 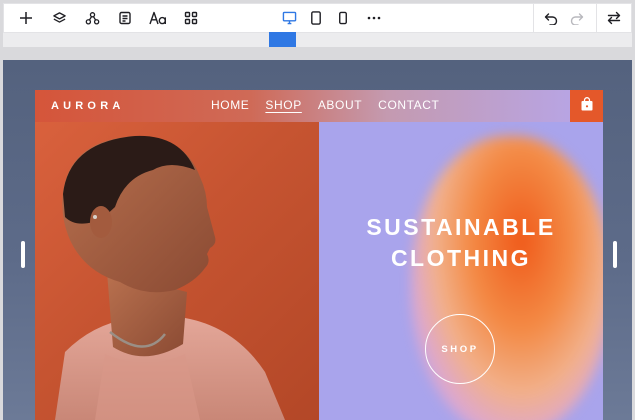 I want to click on shopping-bag-icon, so click(x=587, y=106).